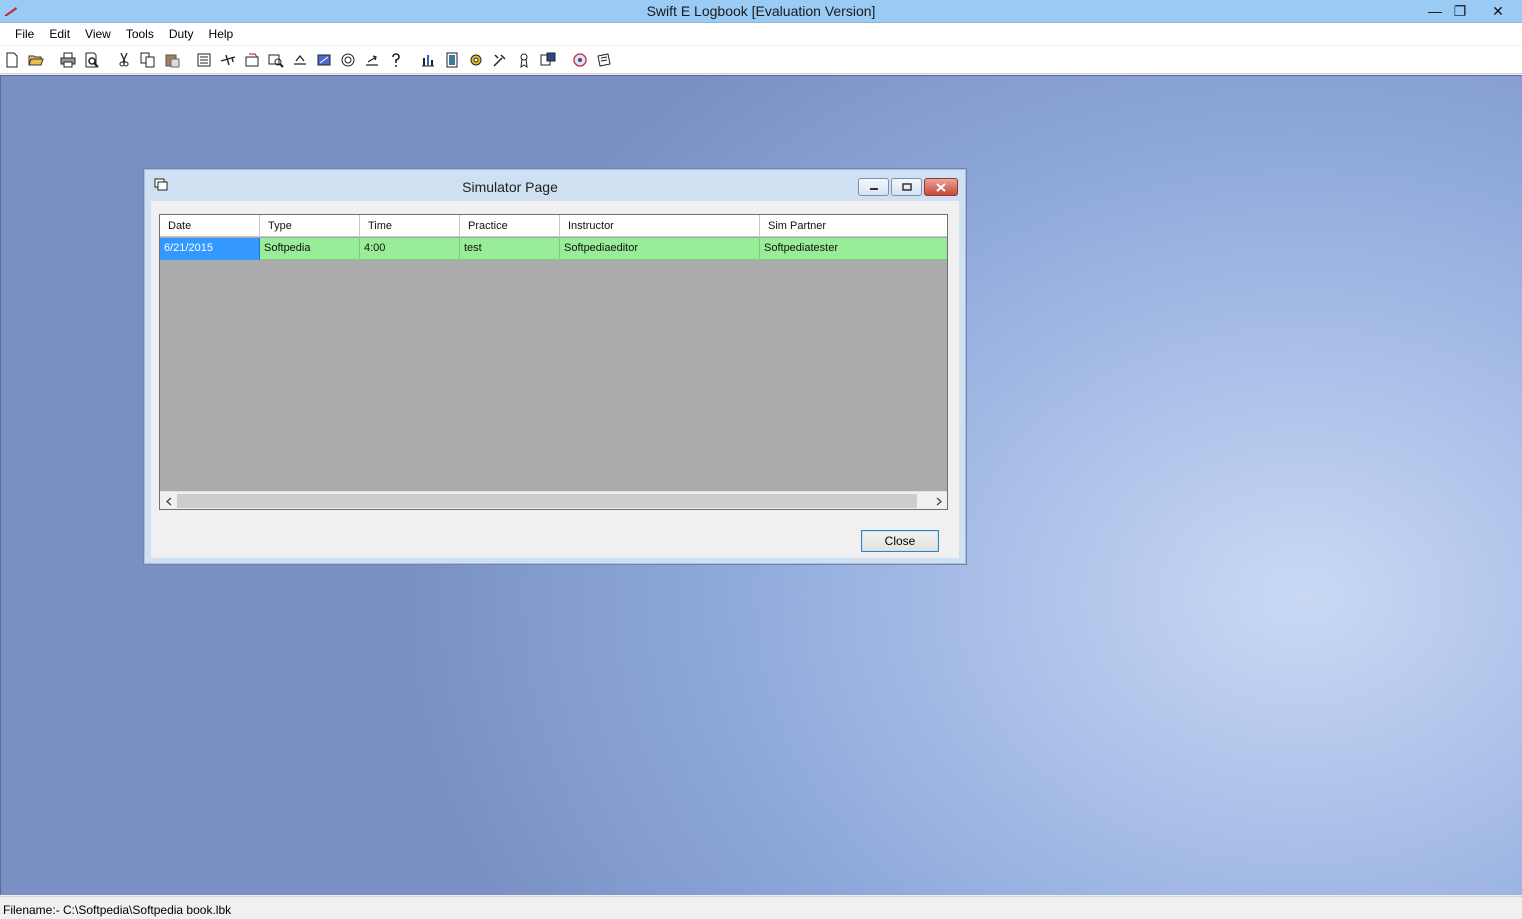  What do you see at coordinates (1460, 11) in the screenshot?
I see `restore-button: ❐` at bounding box center [1460, 11].